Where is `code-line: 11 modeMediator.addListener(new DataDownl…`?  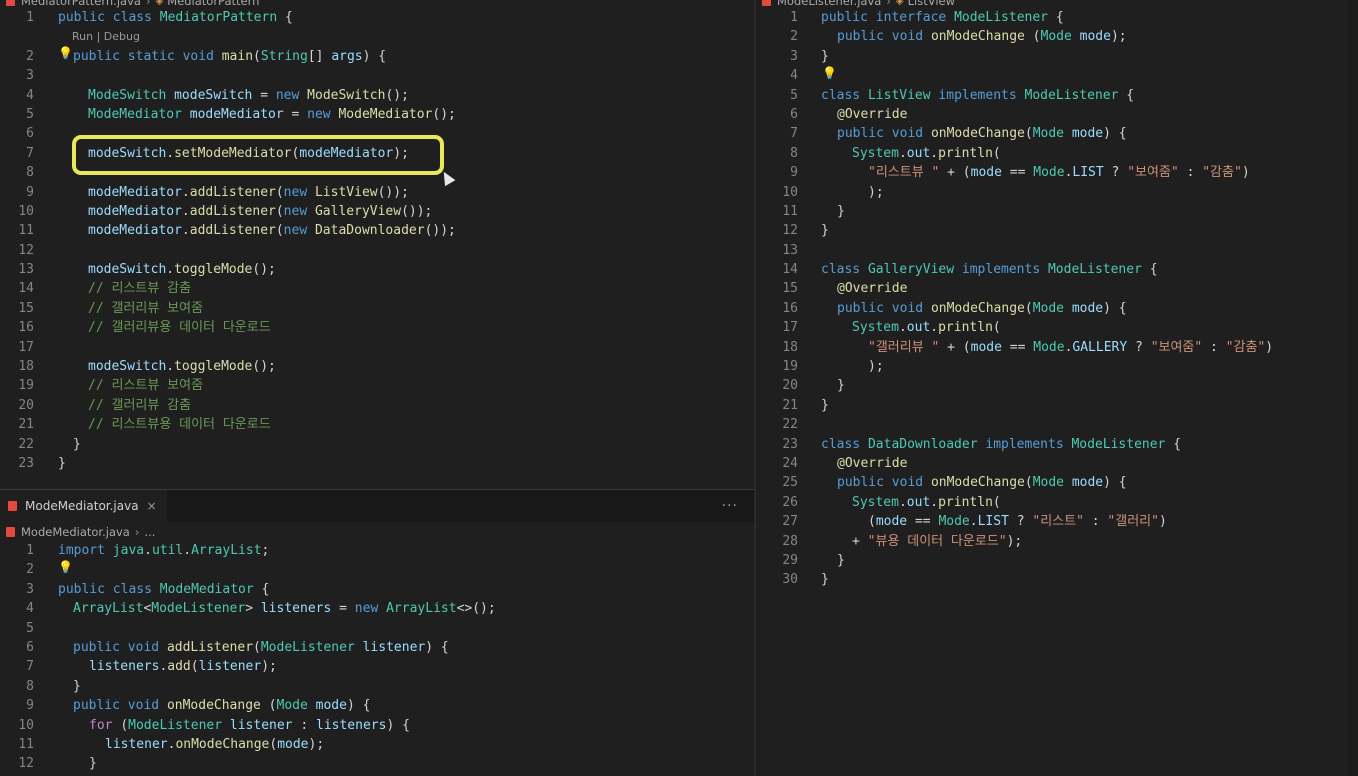 code-line: 11 modeMediator.addListener(new DataDownl… is located at coordinates (377, 230).